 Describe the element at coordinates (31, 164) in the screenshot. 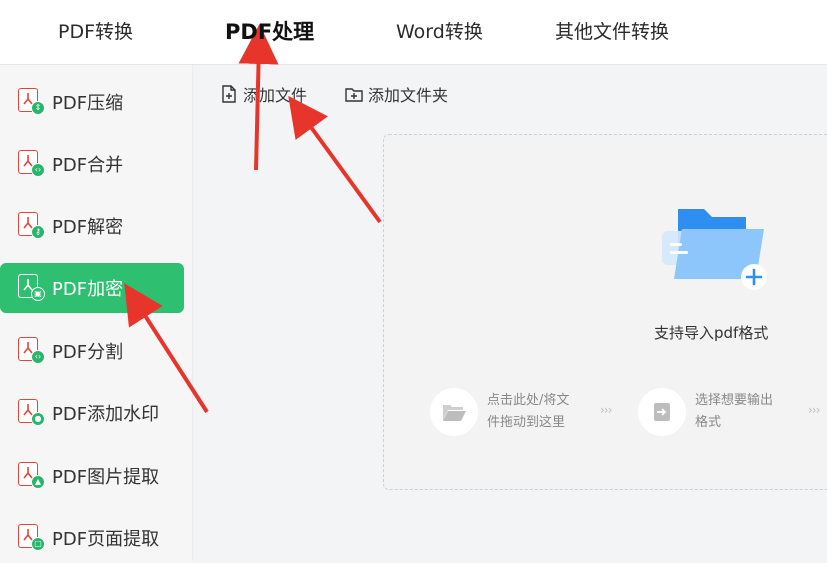

I see `pdf-merge-icon: ‹›` at that location.